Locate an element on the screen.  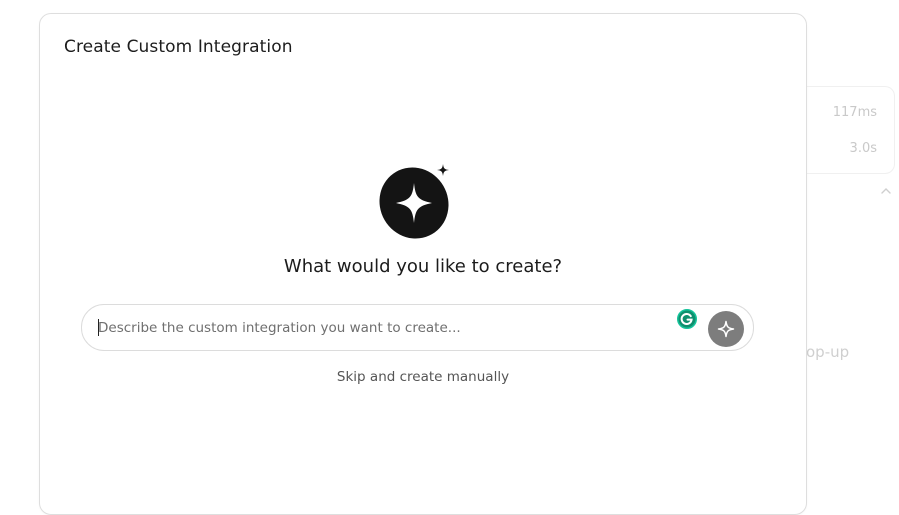
sparkle-icon is located at coordinates (726, 329).